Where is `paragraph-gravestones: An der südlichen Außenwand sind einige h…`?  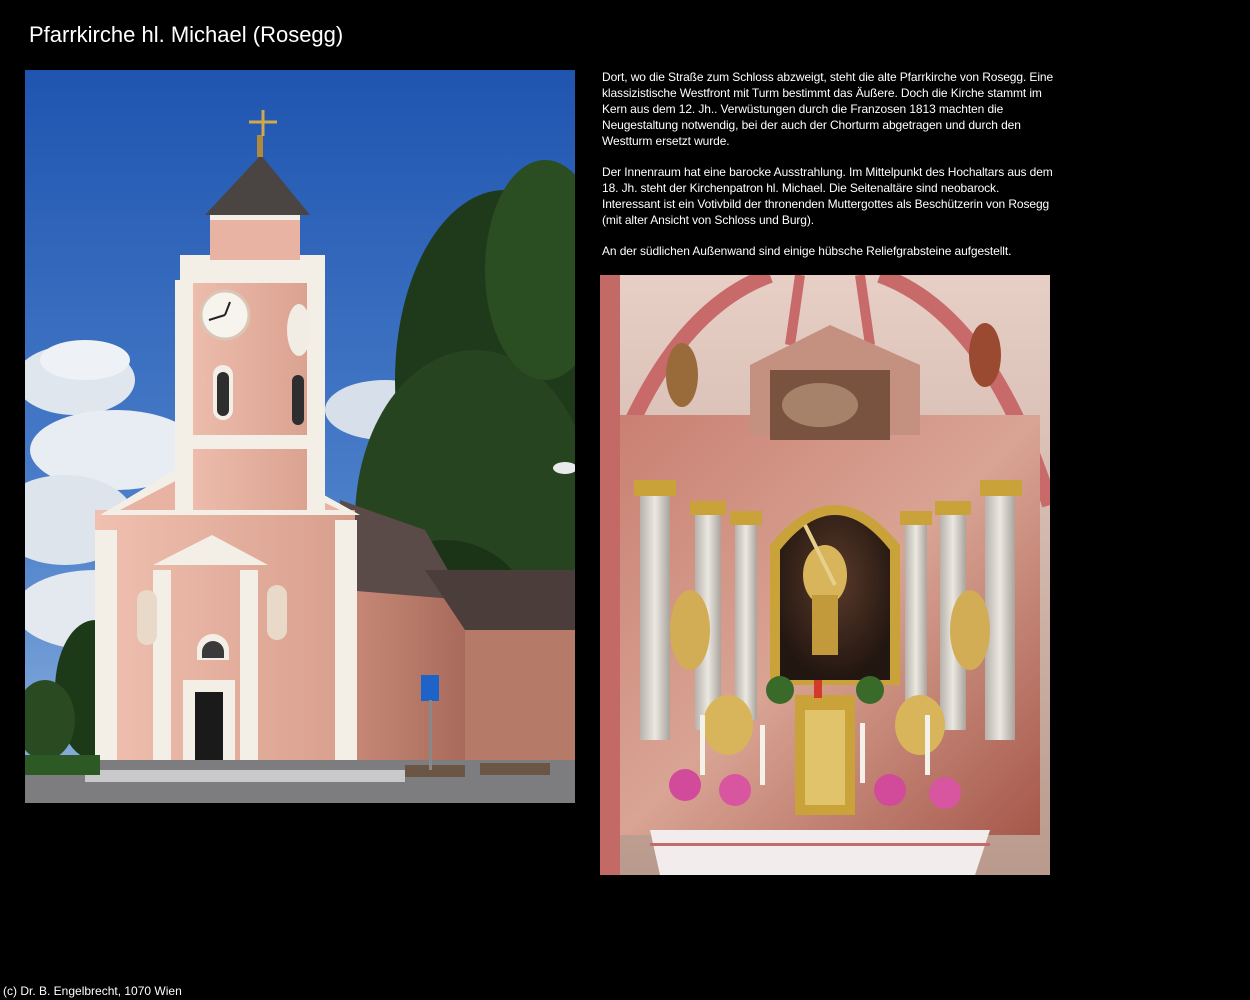 paragraph-gravestones: An der südlichen Außenwand sind einige h… is located at coordinates (807, 251).